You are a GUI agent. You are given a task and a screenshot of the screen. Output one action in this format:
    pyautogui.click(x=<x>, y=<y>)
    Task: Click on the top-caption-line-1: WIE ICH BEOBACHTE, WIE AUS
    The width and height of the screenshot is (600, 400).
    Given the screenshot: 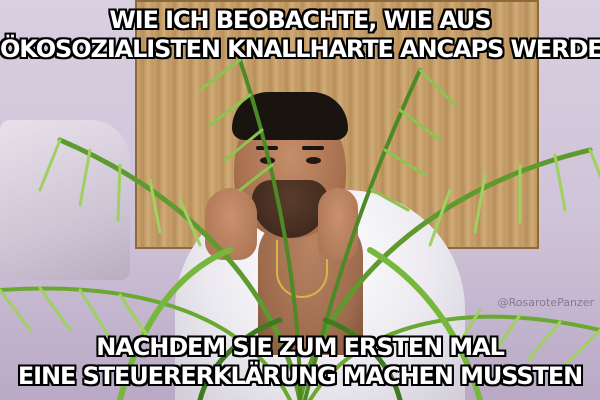 What is the action you would take?
    pyautogui.click(x=300, y=20)
    